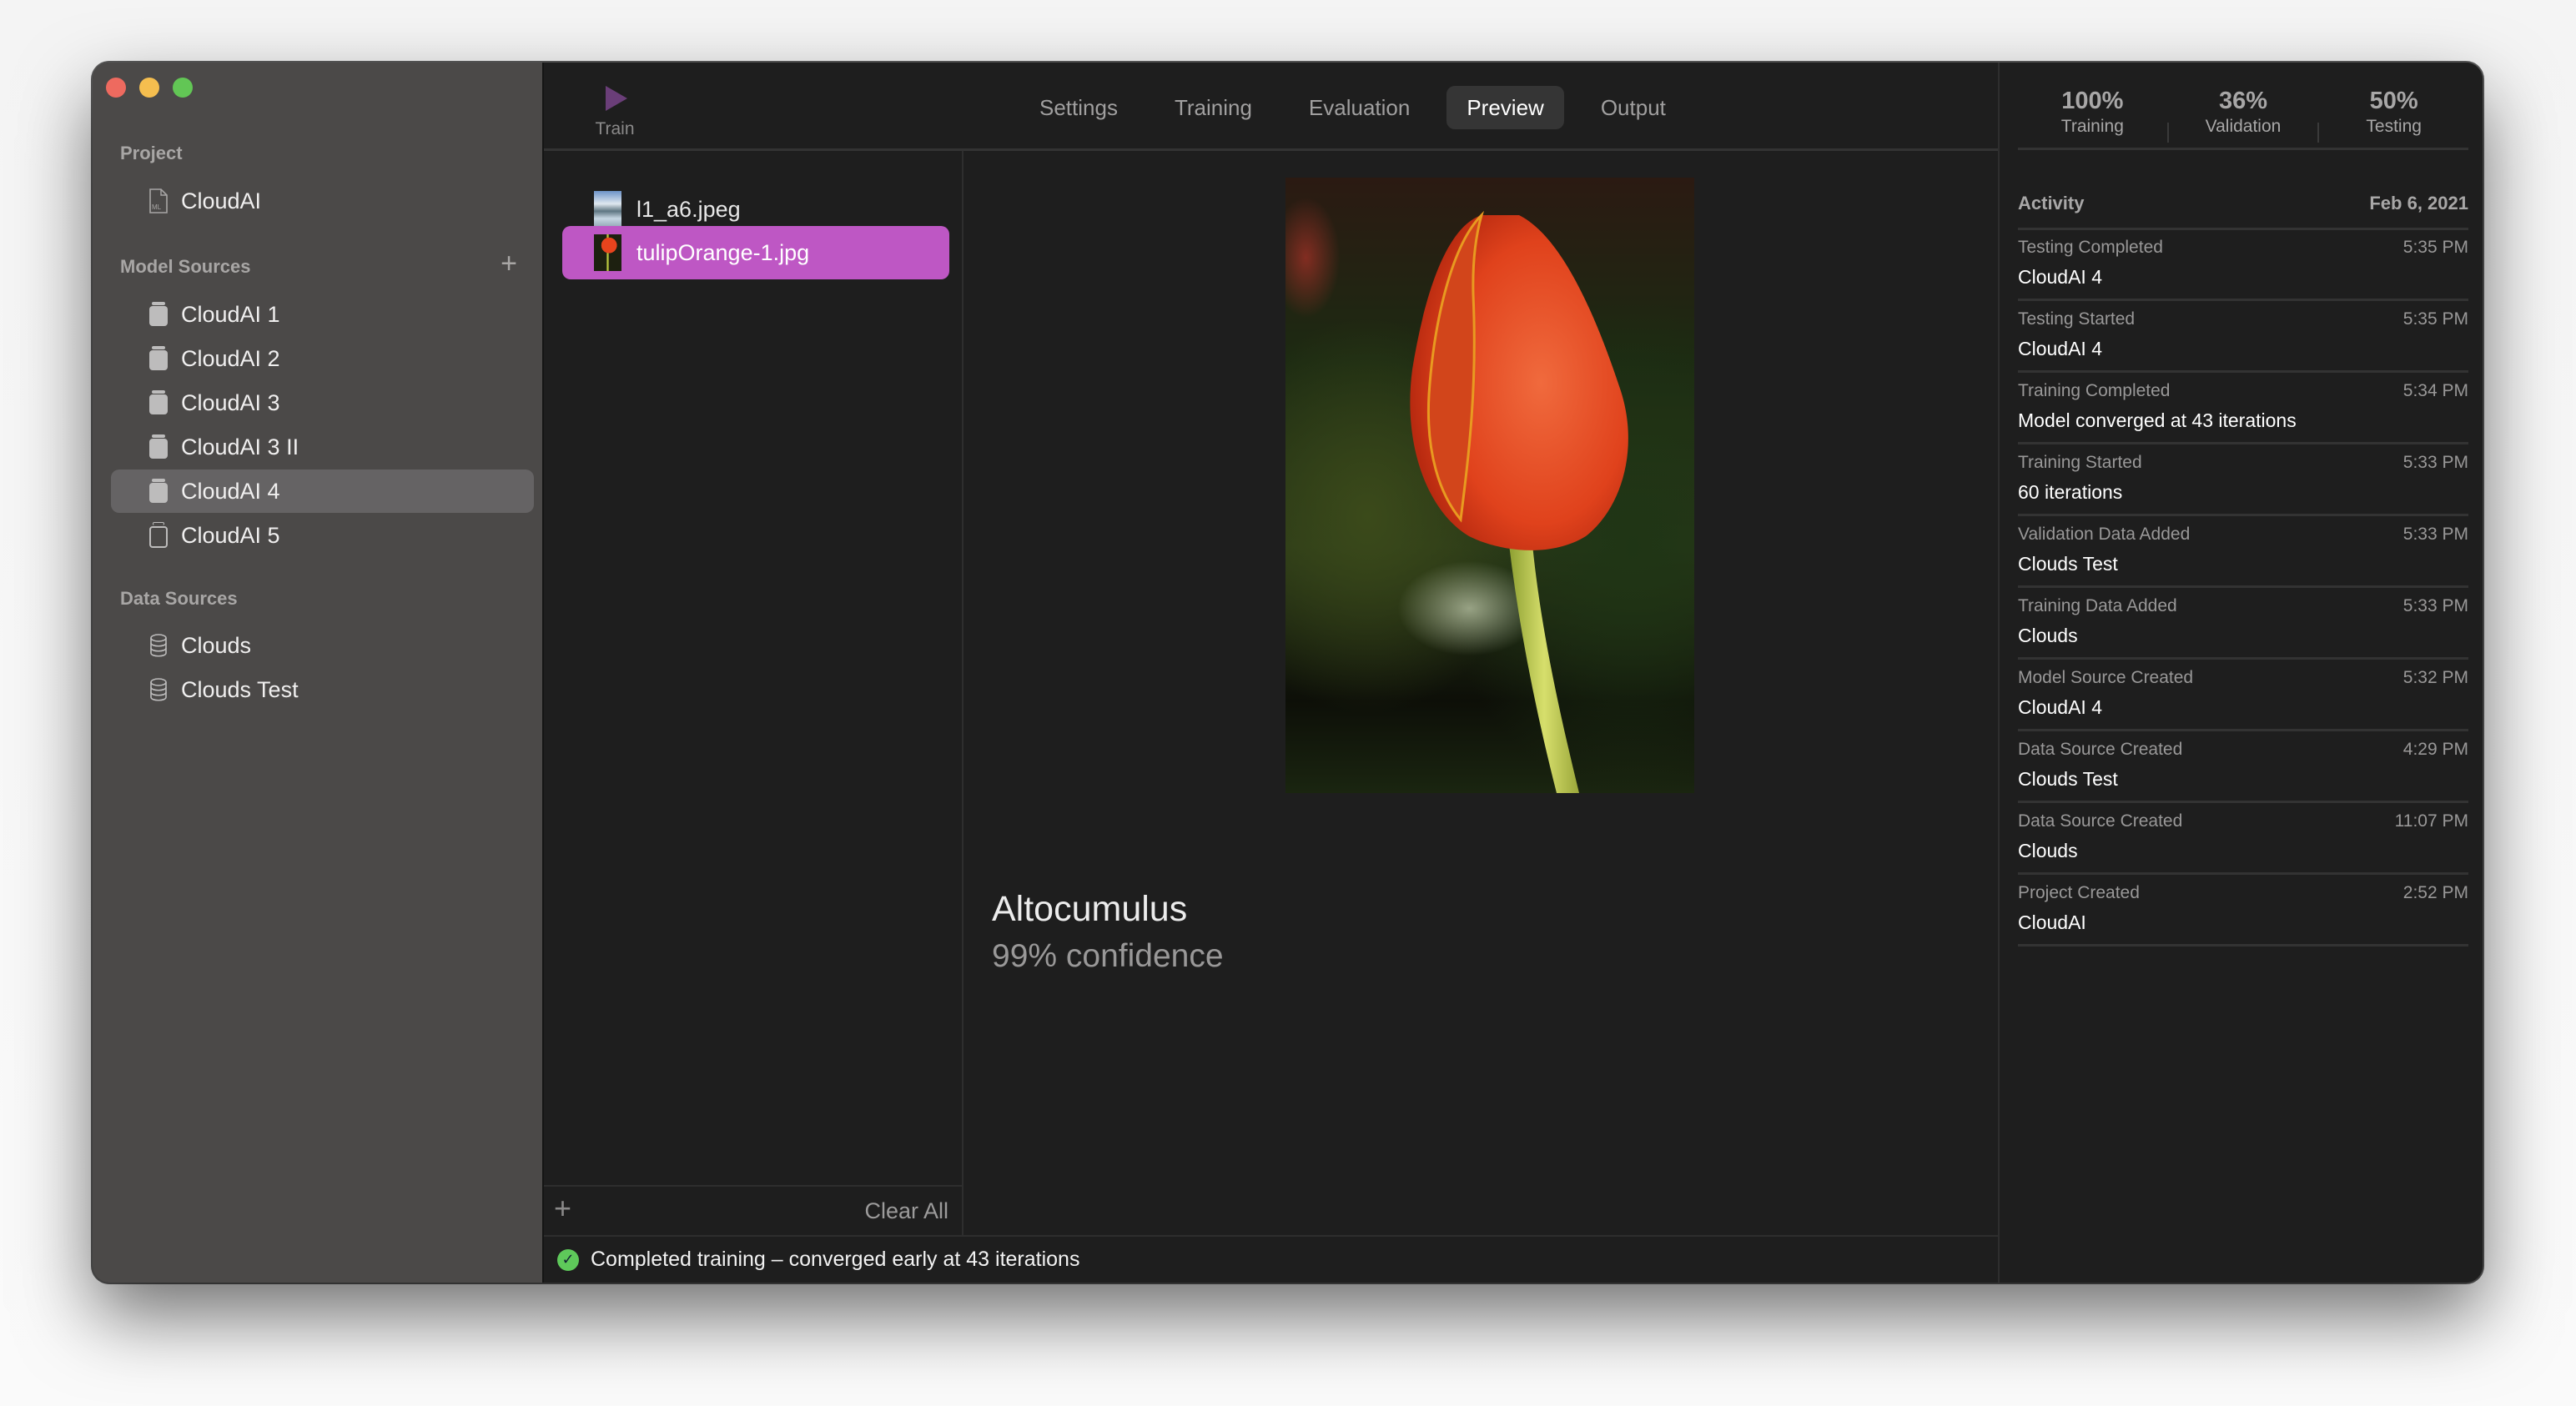 The image size is (2576, 1406). I want to click on activity-item: Training Data Added 5:33 PM Clouds, so click(2243, 624).